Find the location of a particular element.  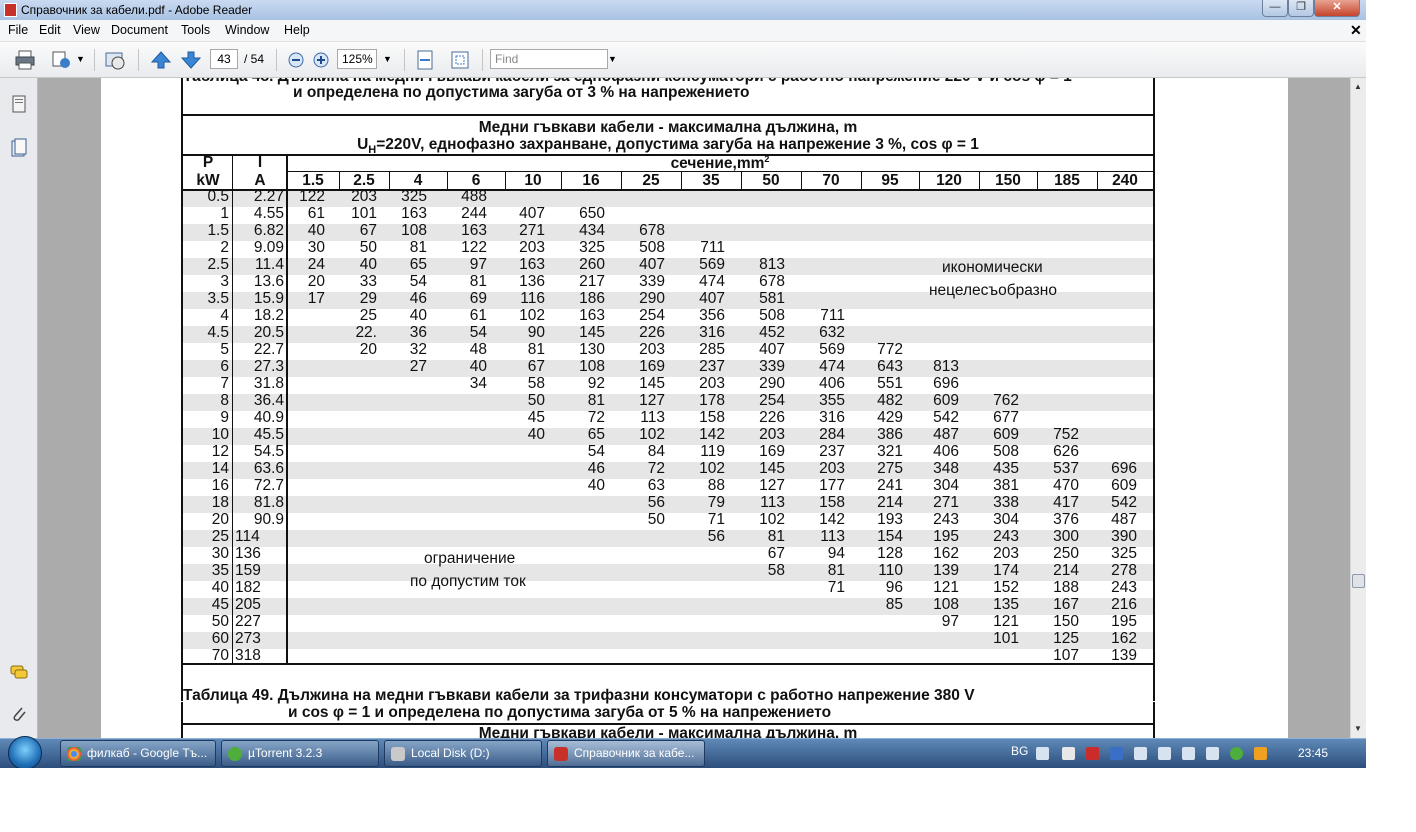

menu-help: Help is located at coordinates (297, 30).